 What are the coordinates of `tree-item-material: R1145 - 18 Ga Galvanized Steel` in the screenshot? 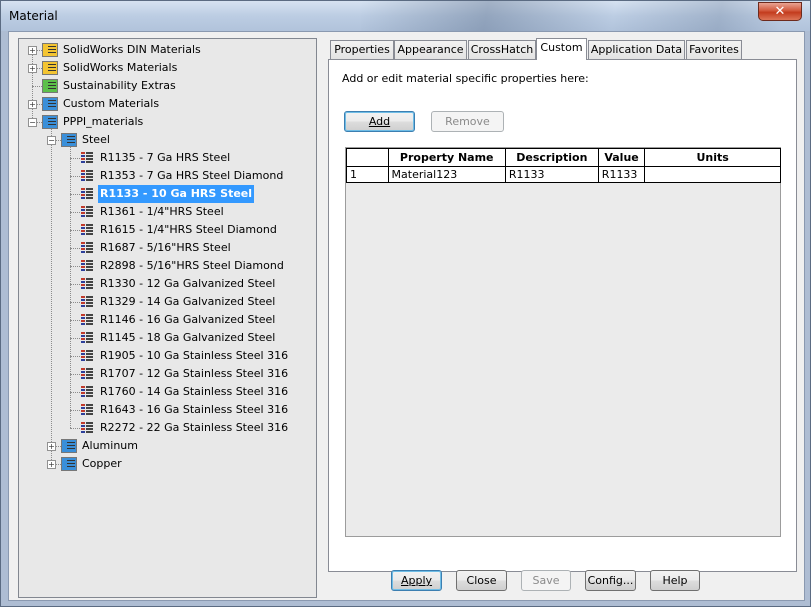 It's located at (187, 338).